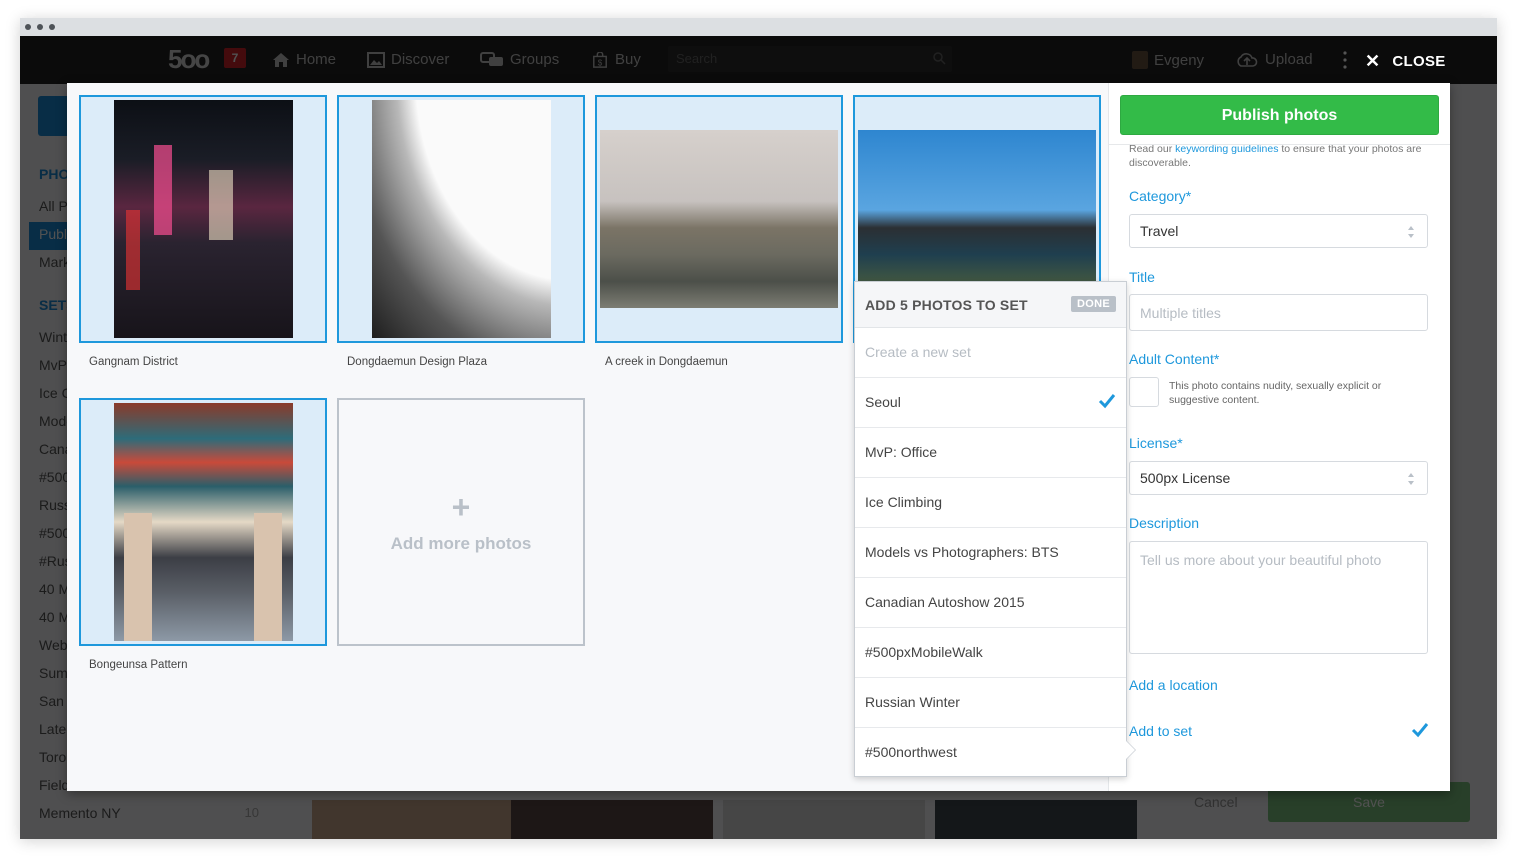 The height and width of the screenshot is (862, 1519). What do you see at coordinates (1261, 560) in the screenshot?
I see `description-placeholder: Tell us more about your beautiful photo` at bounding box center [1261, 560].